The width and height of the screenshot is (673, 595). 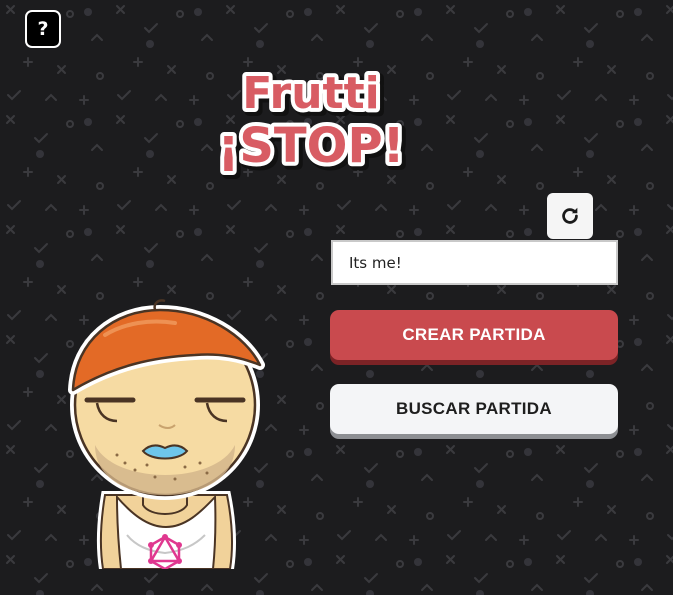 What do you see at coordinates (166, 434) in the screenshot?
I see `player-avatar` at bounding box center [166, 434].